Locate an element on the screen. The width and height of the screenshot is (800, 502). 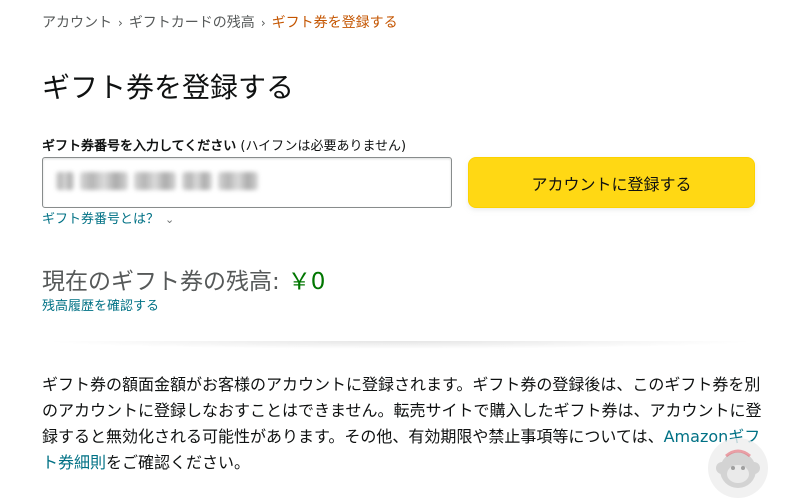
breadcrumb-current: ギフト券を登録する is located at coordinates (334, 23).